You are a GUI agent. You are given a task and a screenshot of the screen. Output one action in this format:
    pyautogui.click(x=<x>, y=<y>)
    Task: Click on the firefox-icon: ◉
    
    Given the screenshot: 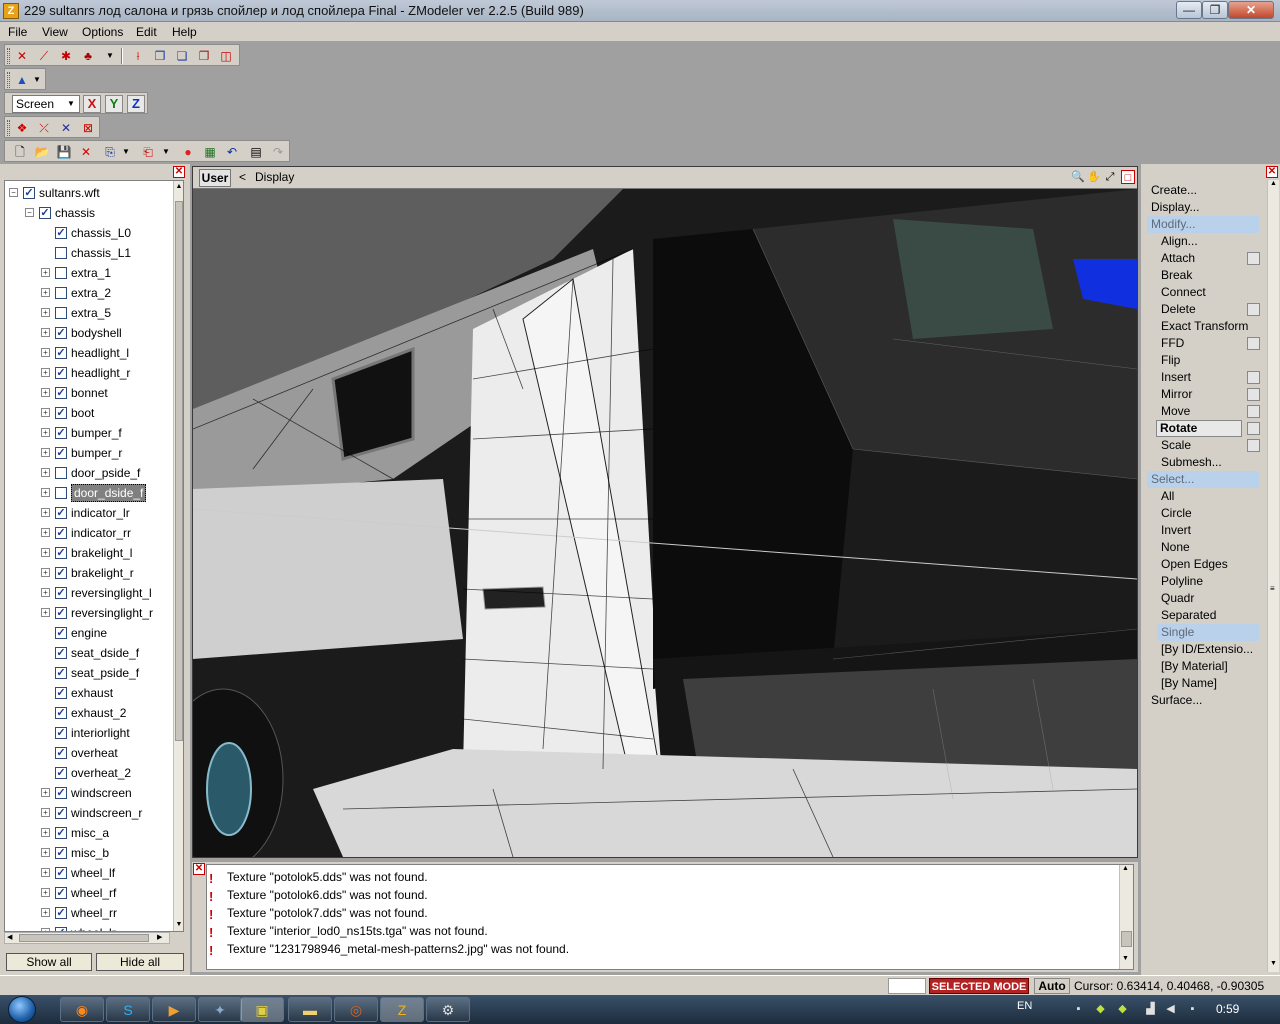 What is the action you would take?
    pyautogui.click(x=82, y=1009)
    